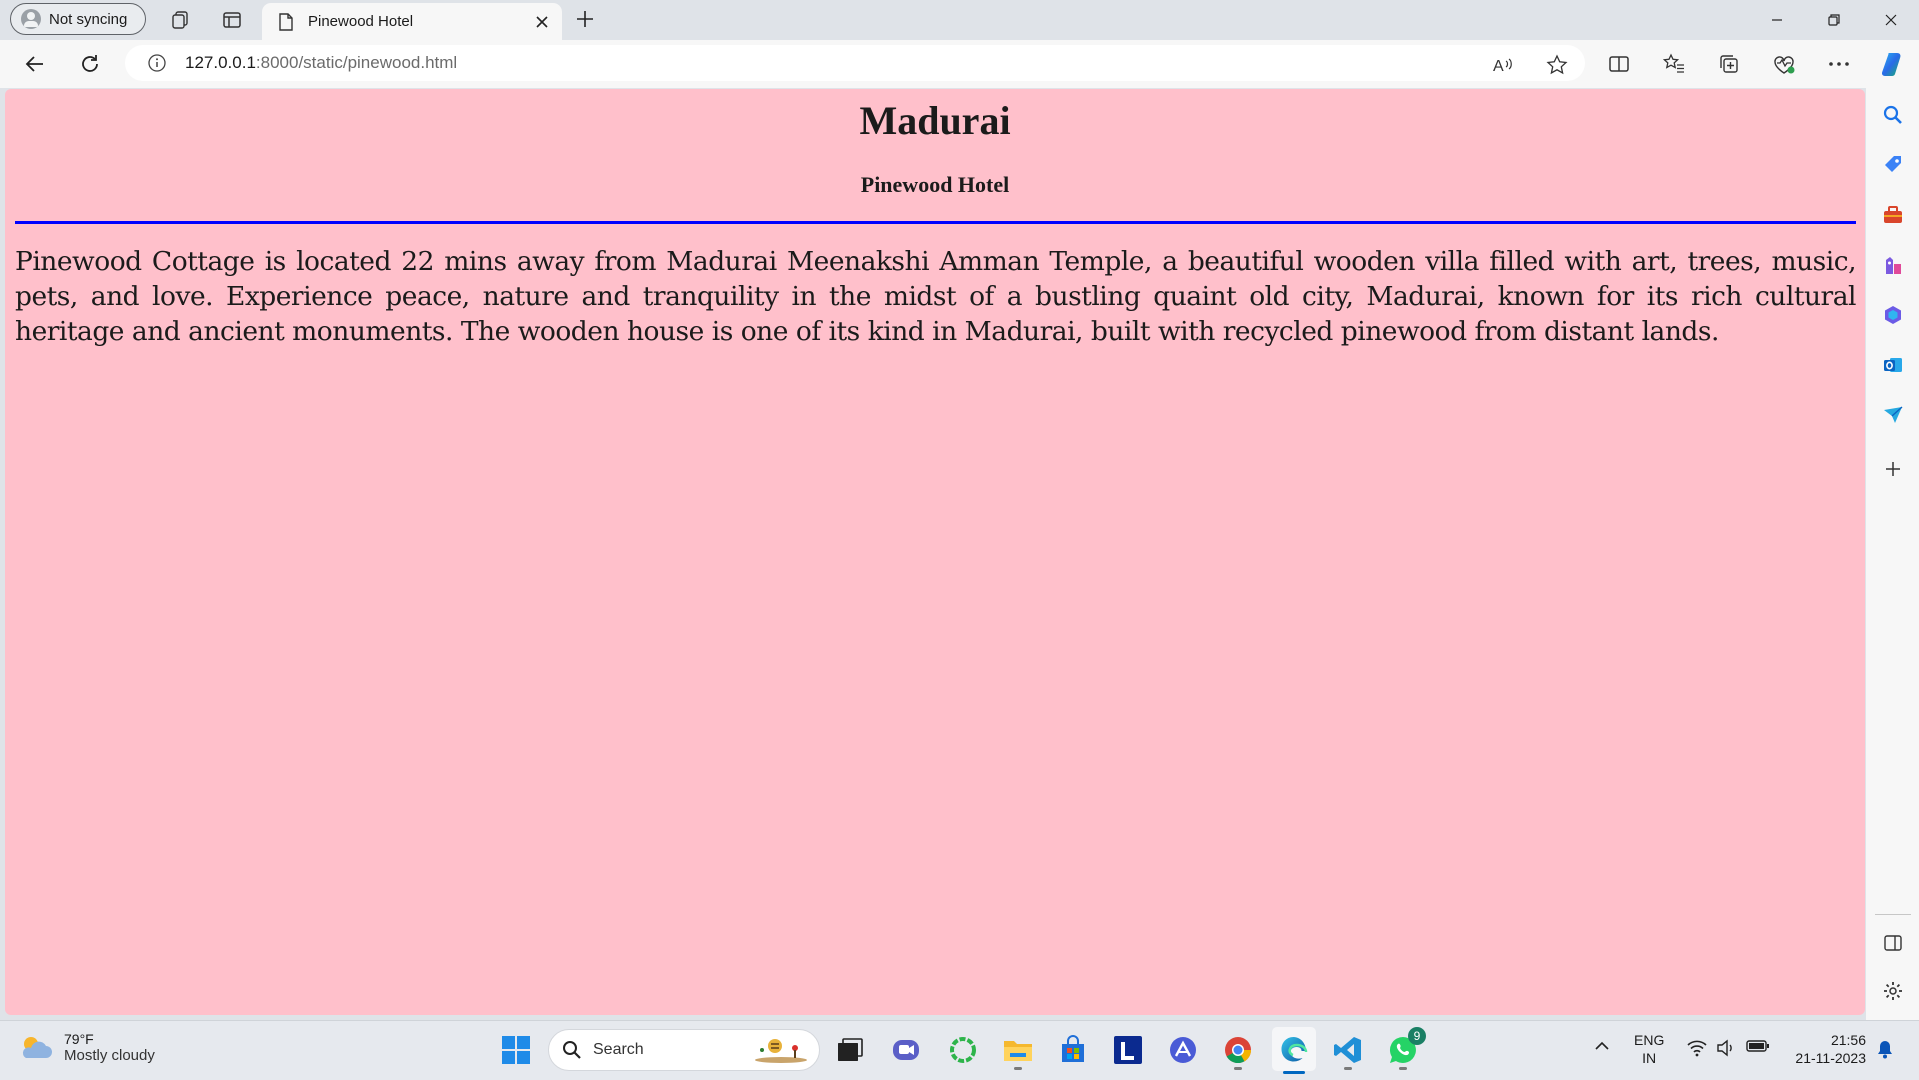  I want to click on new-tab-icon, so click(585, 19).